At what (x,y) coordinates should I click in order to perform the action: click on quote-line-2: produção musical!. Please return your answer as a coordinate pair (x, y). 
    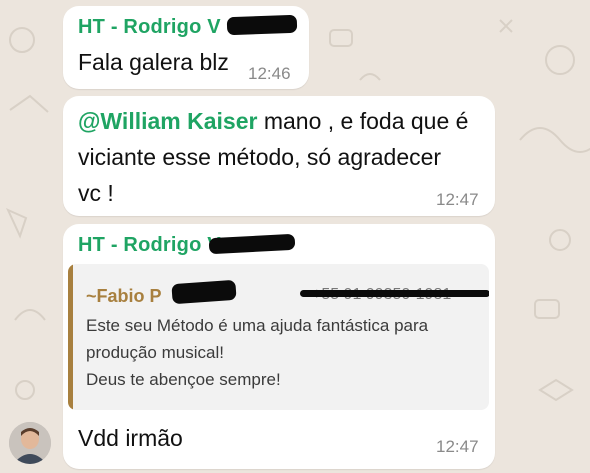
    Looking at the image, I should click on (155, 352).